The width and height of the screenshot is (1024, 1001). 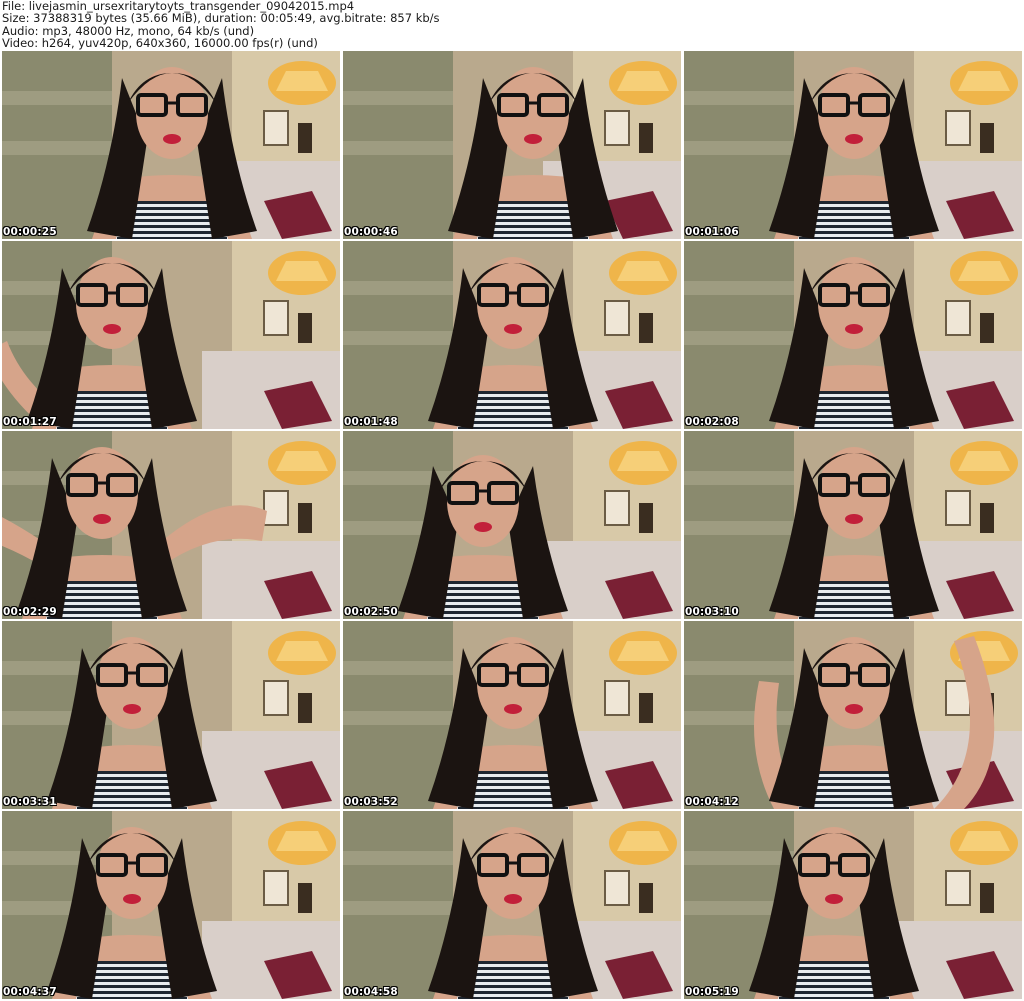 I want to click on thumbnail-timestamp: 00:02:50, so click(x=371, y=612).